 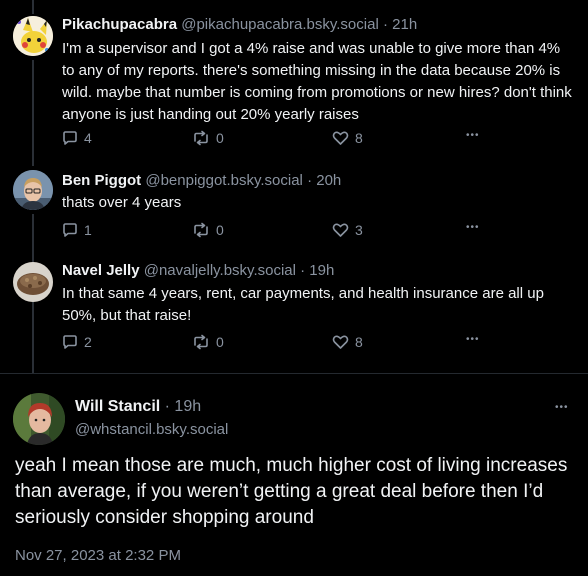 I want to click on post-date: Nov 27, 2023 at 2:32 PM, so click(x=98, y=555).